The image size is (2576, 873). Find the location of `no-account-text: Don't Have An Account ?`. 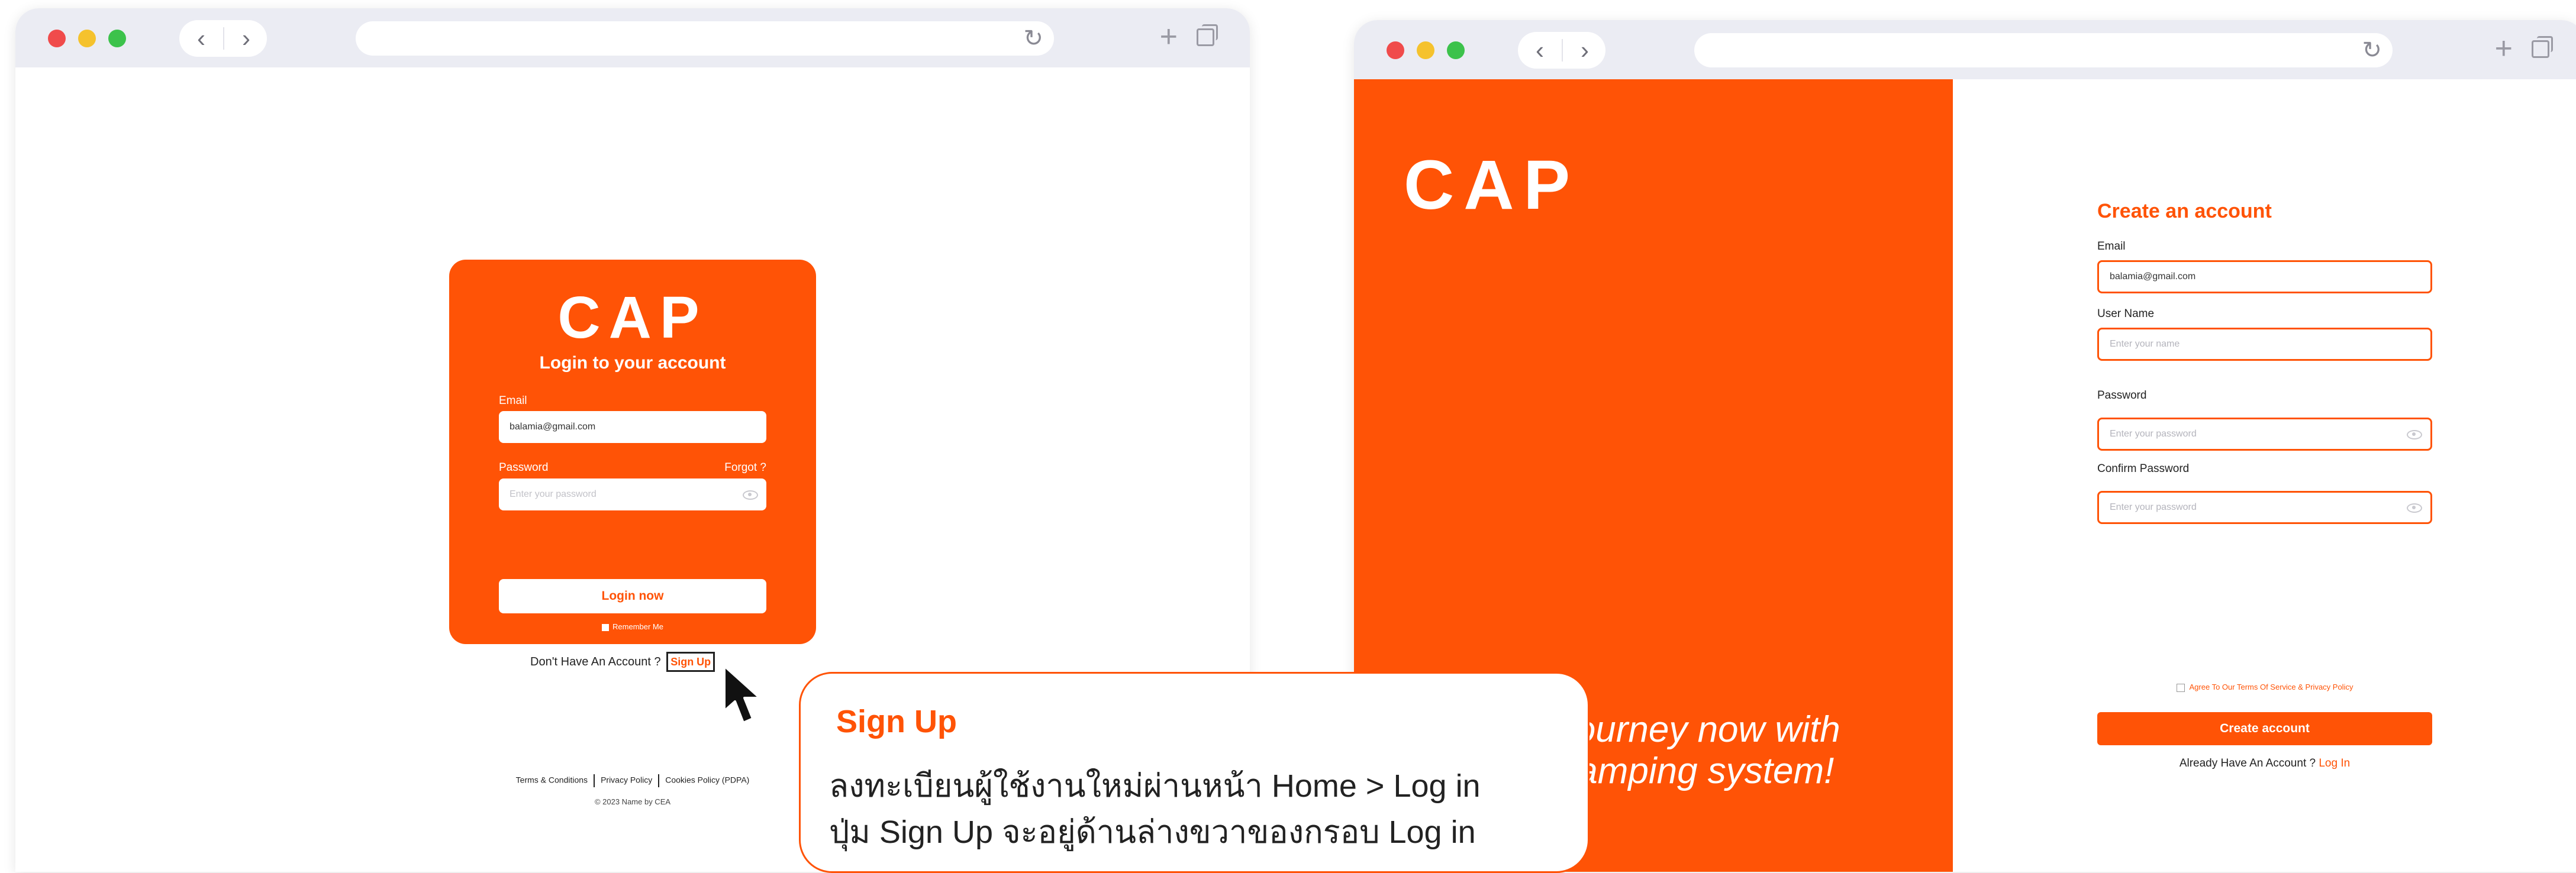

no-account-text: Don't Have An Account ? is located at coordinates (595, 661).